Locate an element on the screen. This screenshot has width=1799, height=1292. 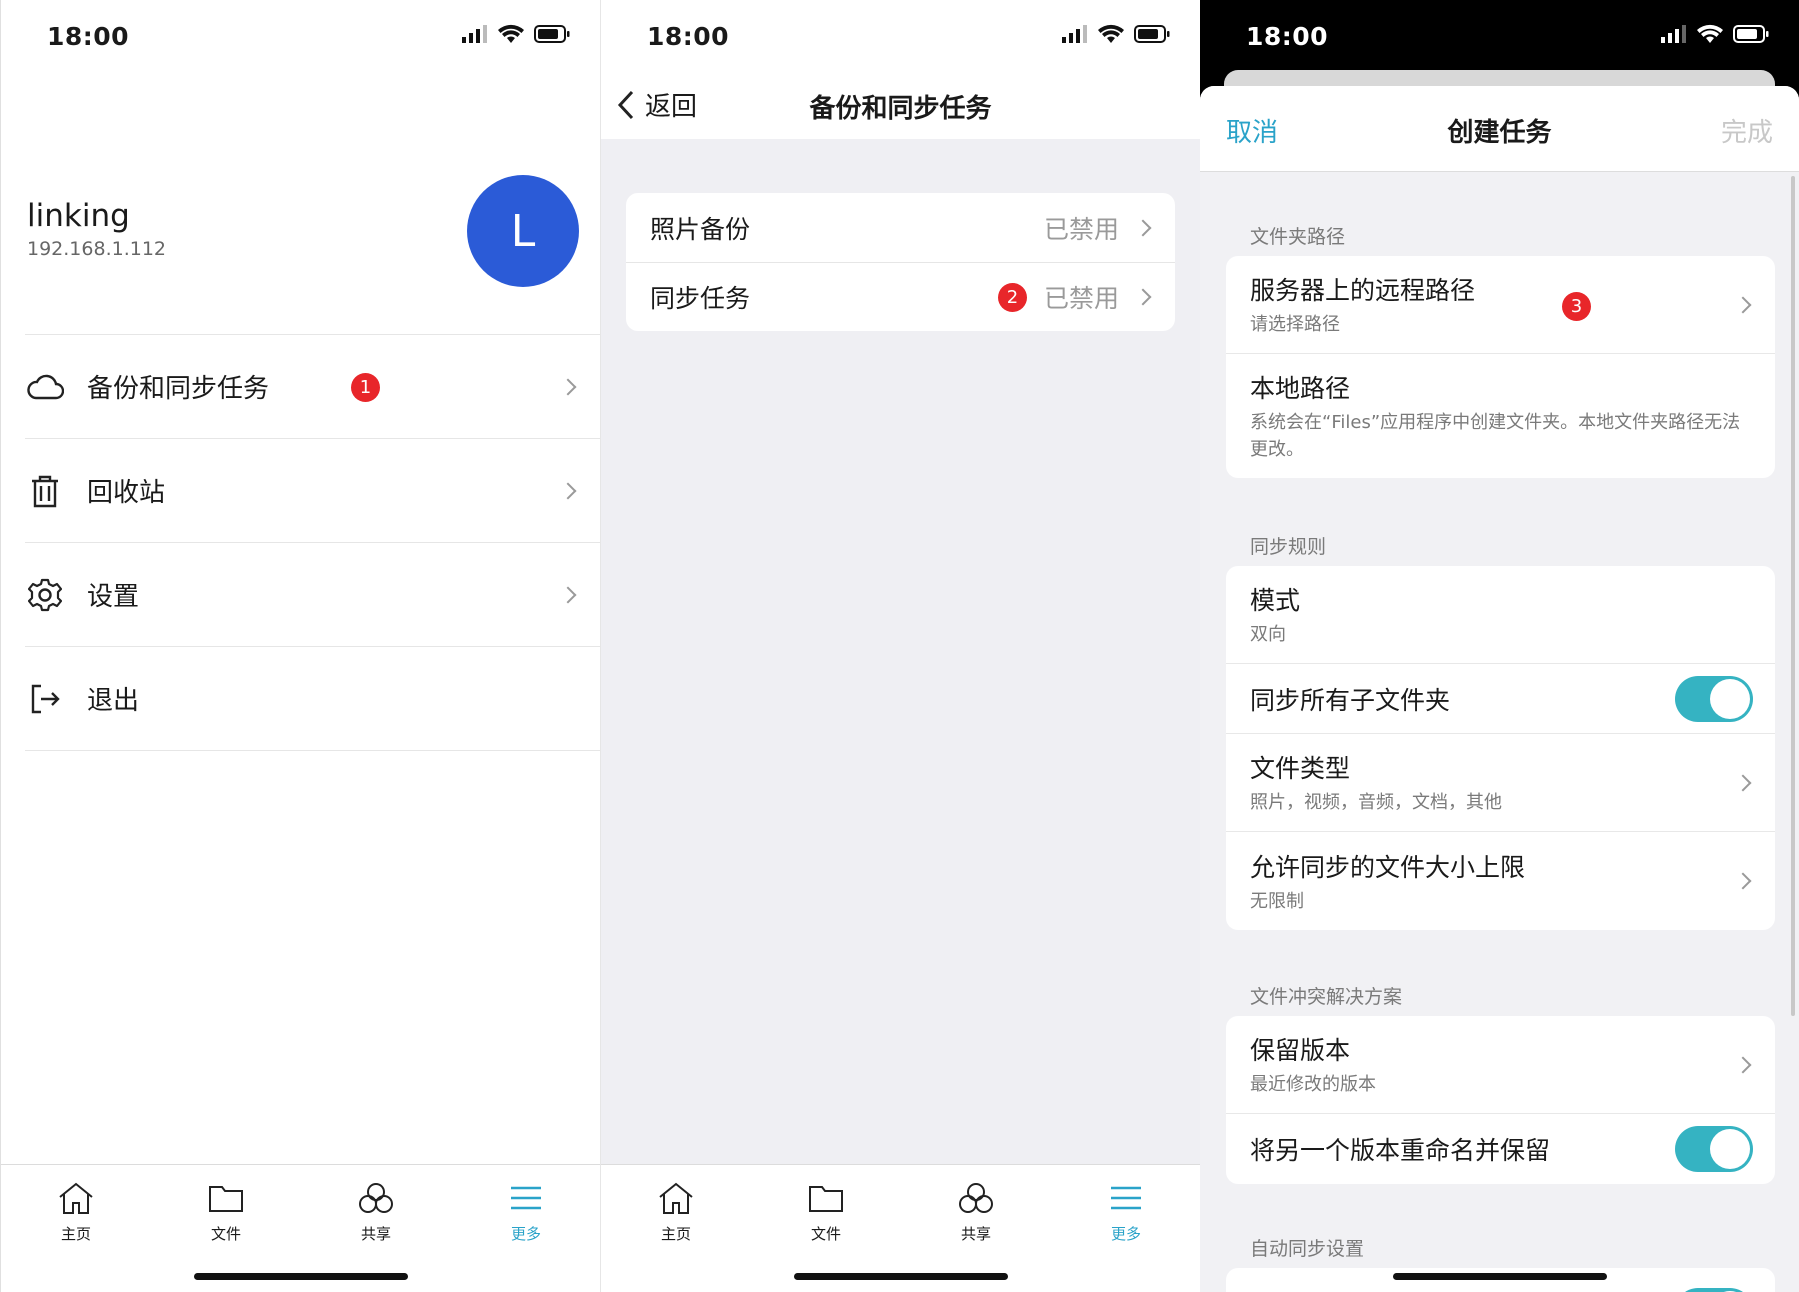
row-subtitle: 照片，视频，音频，文档，其他 is located at coordinates (1376, 802).